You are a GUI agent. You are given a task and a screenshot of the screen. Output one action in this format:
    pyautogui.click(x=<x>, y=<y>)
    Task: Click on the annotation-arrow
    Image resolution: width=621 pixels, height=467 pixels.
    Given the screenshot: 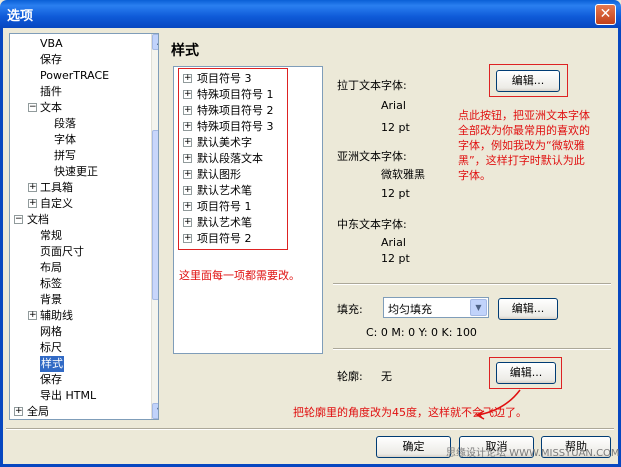 What is the action you would take?
    pyautogui.click(x=498, y=404)
    